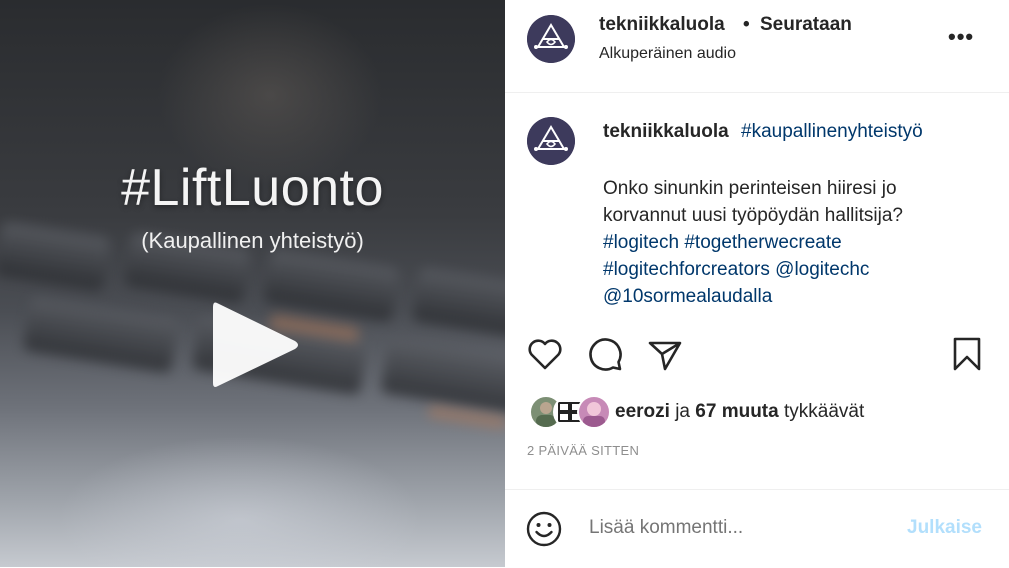 This screenshot has width=1009, height=568. Describe the element at coordinates (687, 296) in the screenshot. I see `mention-link: @10sormealaudalla` at that location.